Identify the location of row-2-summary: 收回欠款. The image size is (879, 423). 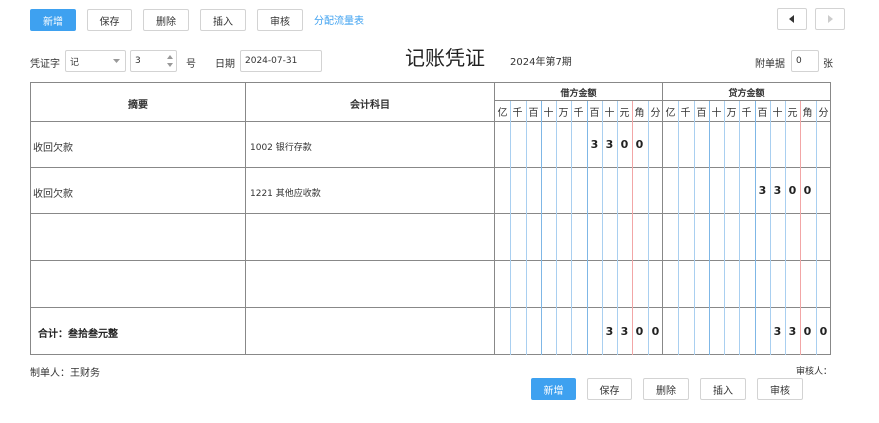
(53, 192).